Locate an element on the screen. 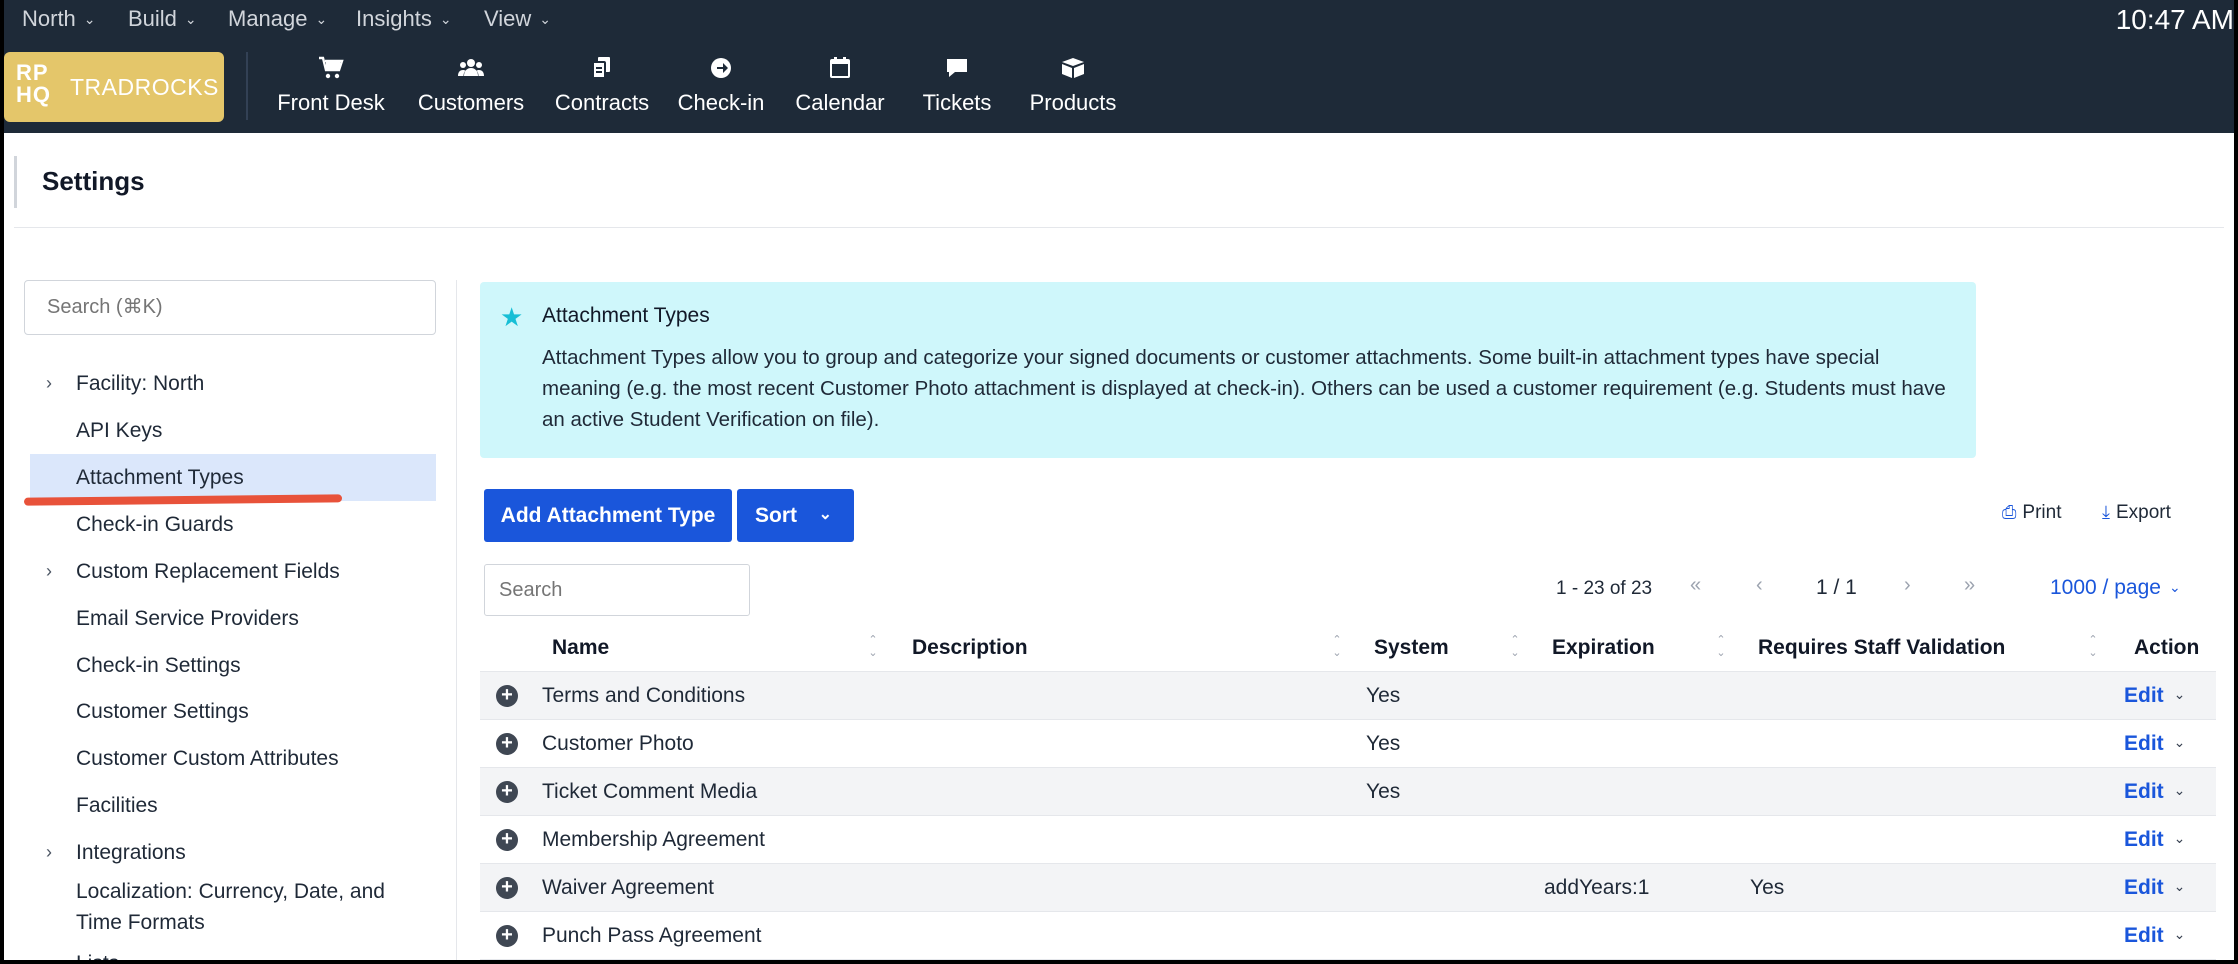 Image resolution: width=2238 pixels, height=964 pixels. sidebar-item-attachment-types: Attachment Types is located at coordinates (233, 477).